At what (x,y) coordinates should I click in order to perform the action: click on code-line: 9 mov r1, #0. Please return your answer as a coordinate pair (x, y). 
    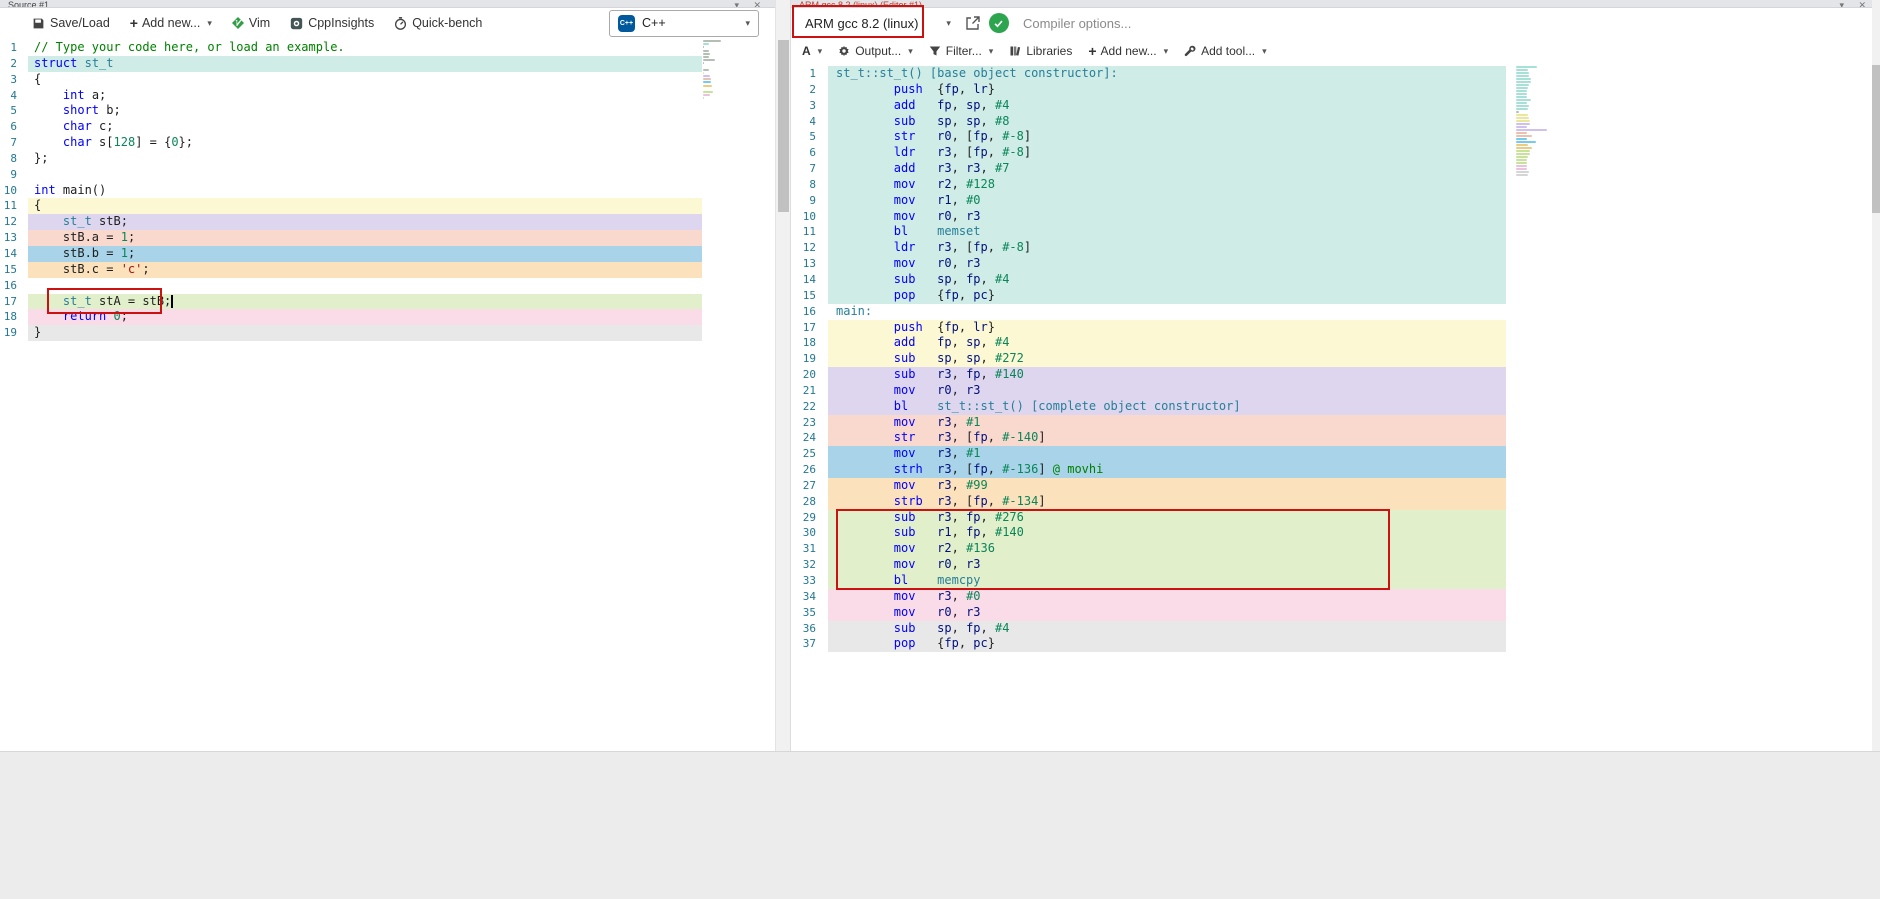
    Looking at the image, I should click on (1335, 200).